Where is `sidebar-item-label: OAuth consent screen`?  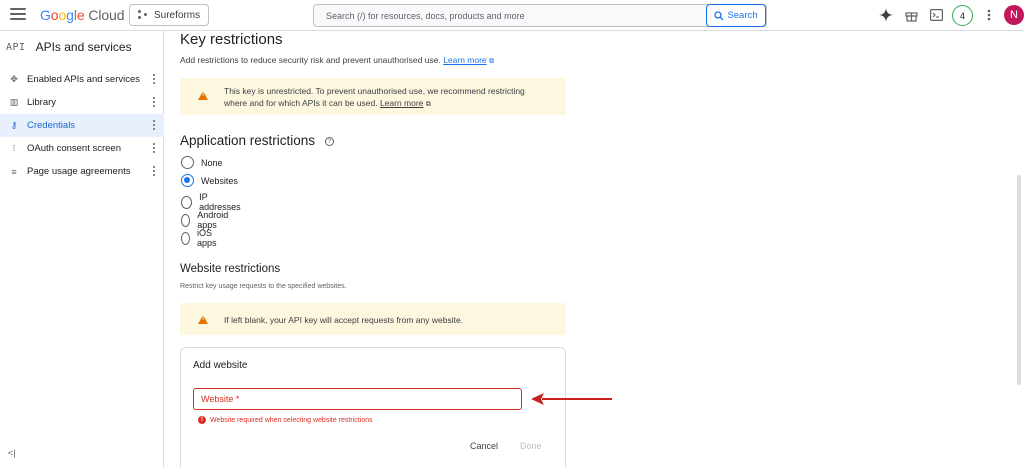 sidebar-item-label: OAuth consent screen is located at coordinates (74, 148).